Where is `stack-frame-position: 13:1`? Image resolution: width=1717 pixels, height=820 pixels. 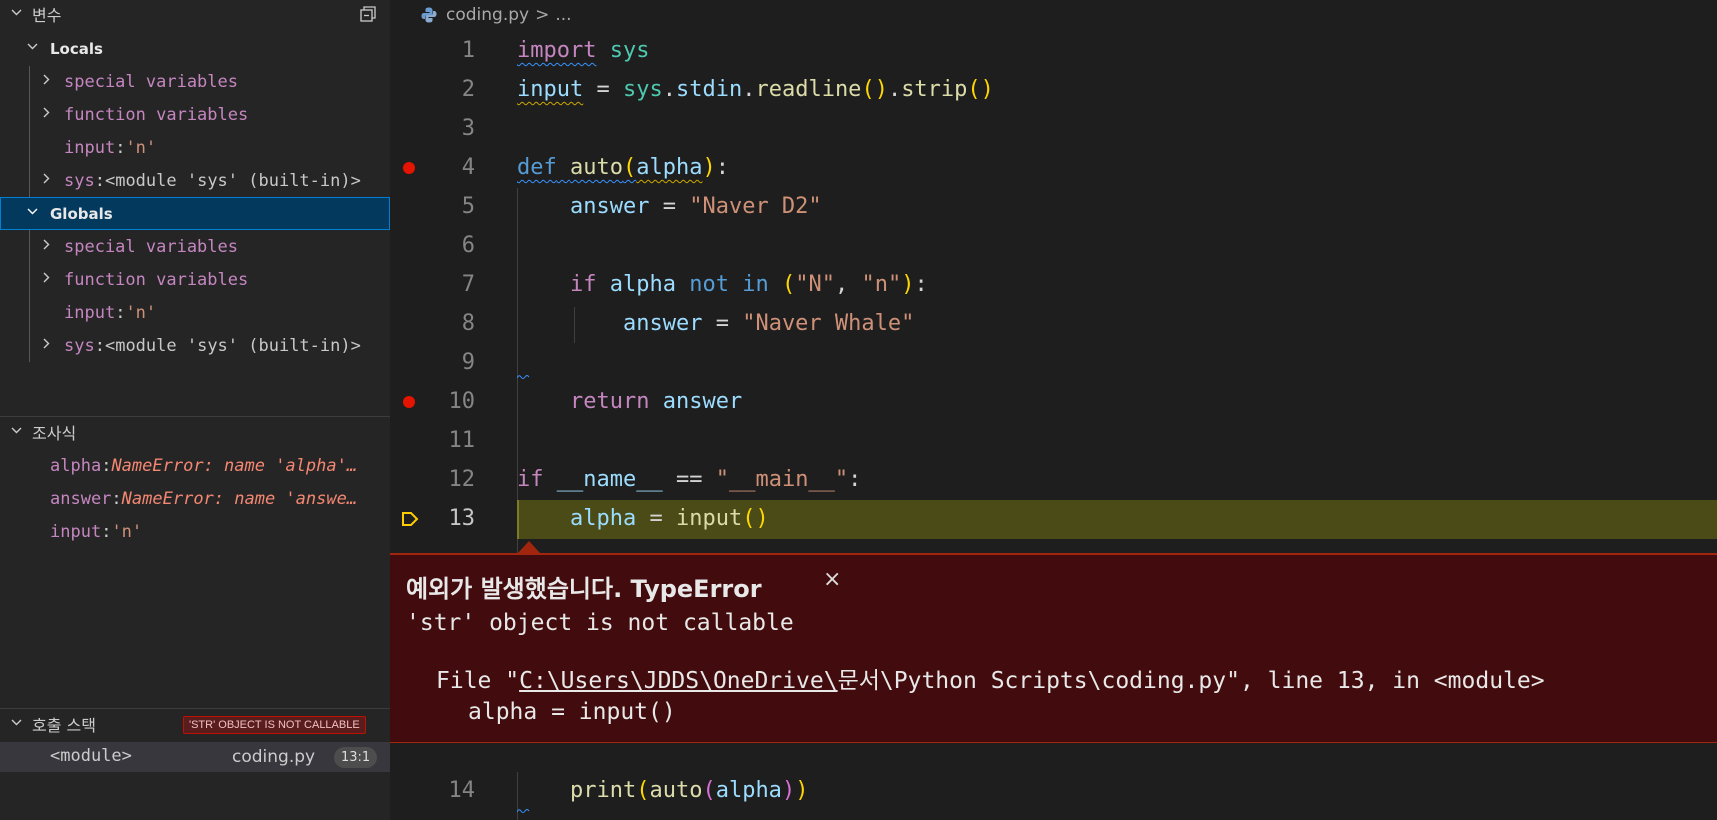
stack-frame-position: 13:1 is located at coordinates (356, 757).